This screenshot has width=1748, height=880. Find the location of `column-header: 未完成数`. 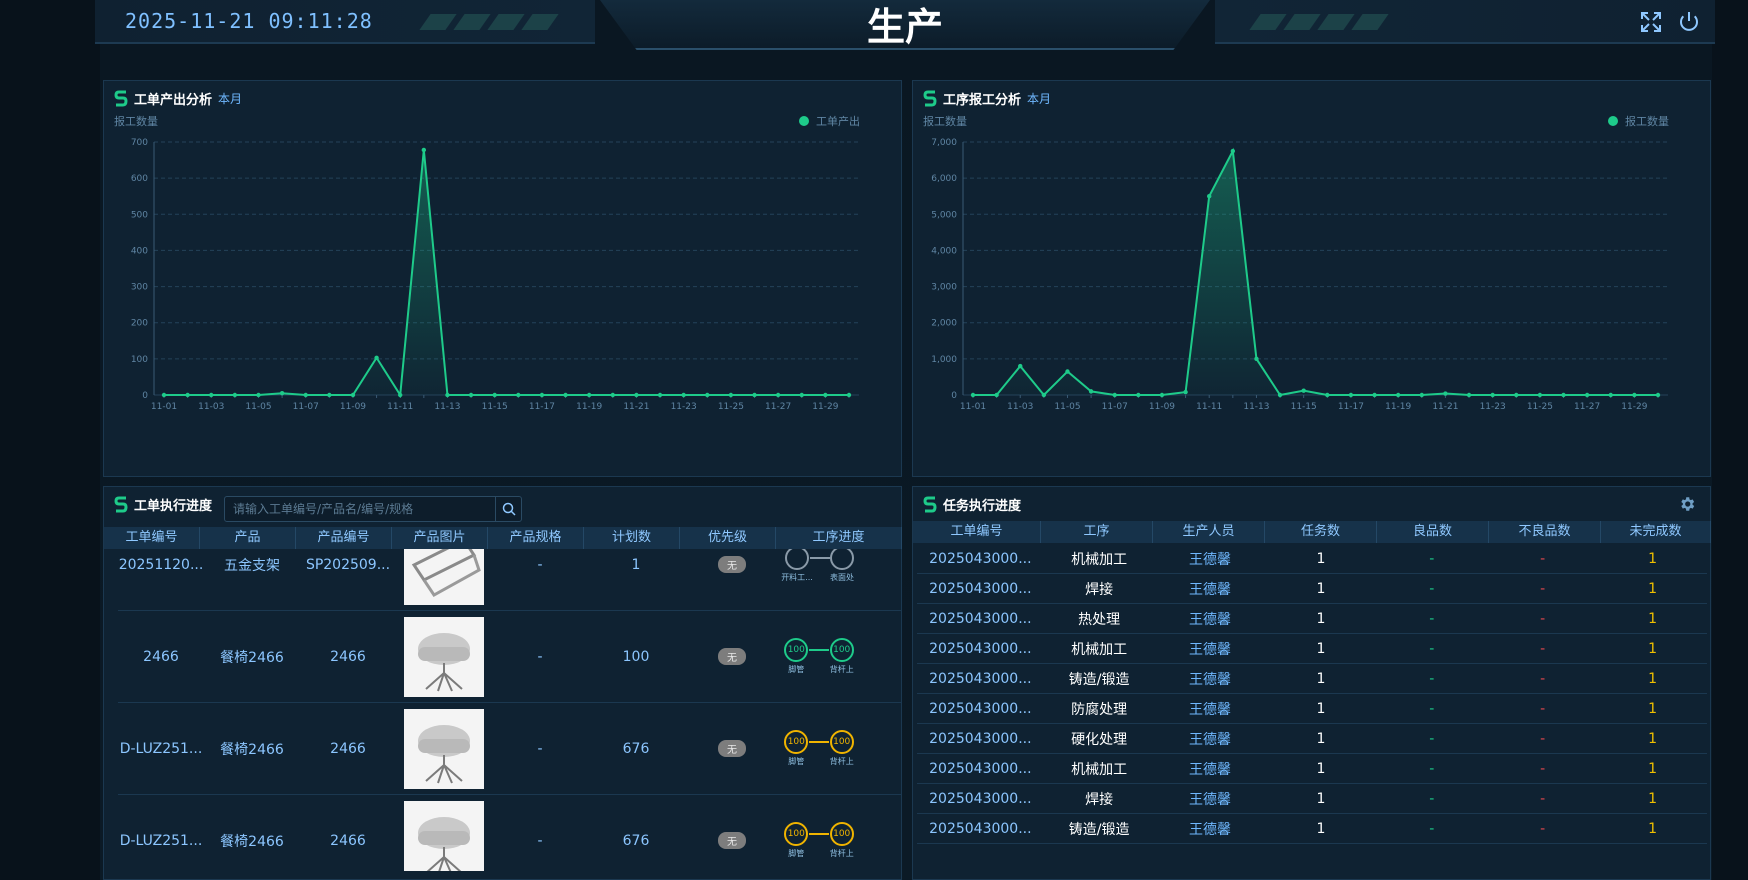

column-header: 未完成数 is located at coordinates (1656, 532).